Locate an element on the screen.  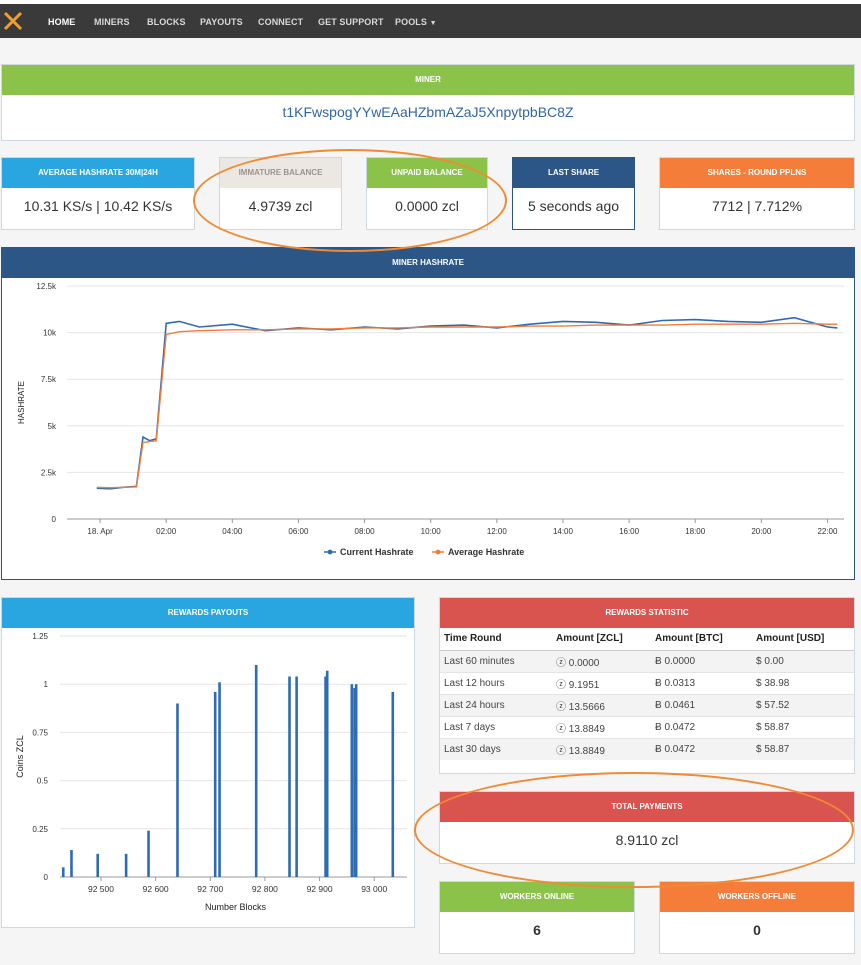
y-tick-label: 0.75 is located at coordinates (40, 732).